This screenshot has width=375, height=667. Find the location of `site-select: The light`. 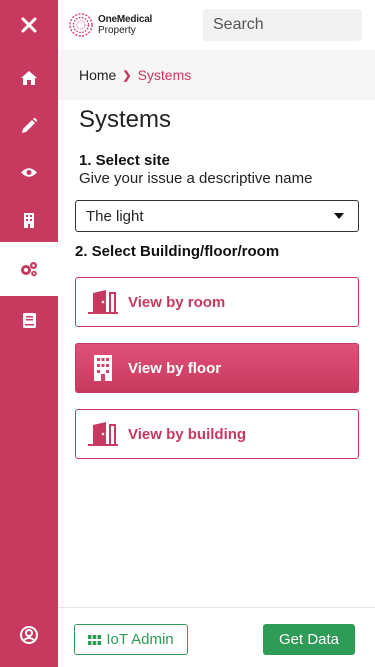

site-select: The light is located at coordinates (217, 216).